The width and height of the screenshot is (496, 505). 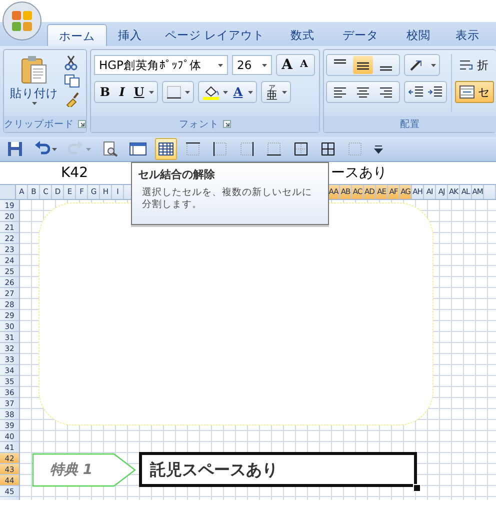 What do you see at coordinates (34, 70) in the screenshot?
I see `clipboard-icon` at bounding box center [34, 70].